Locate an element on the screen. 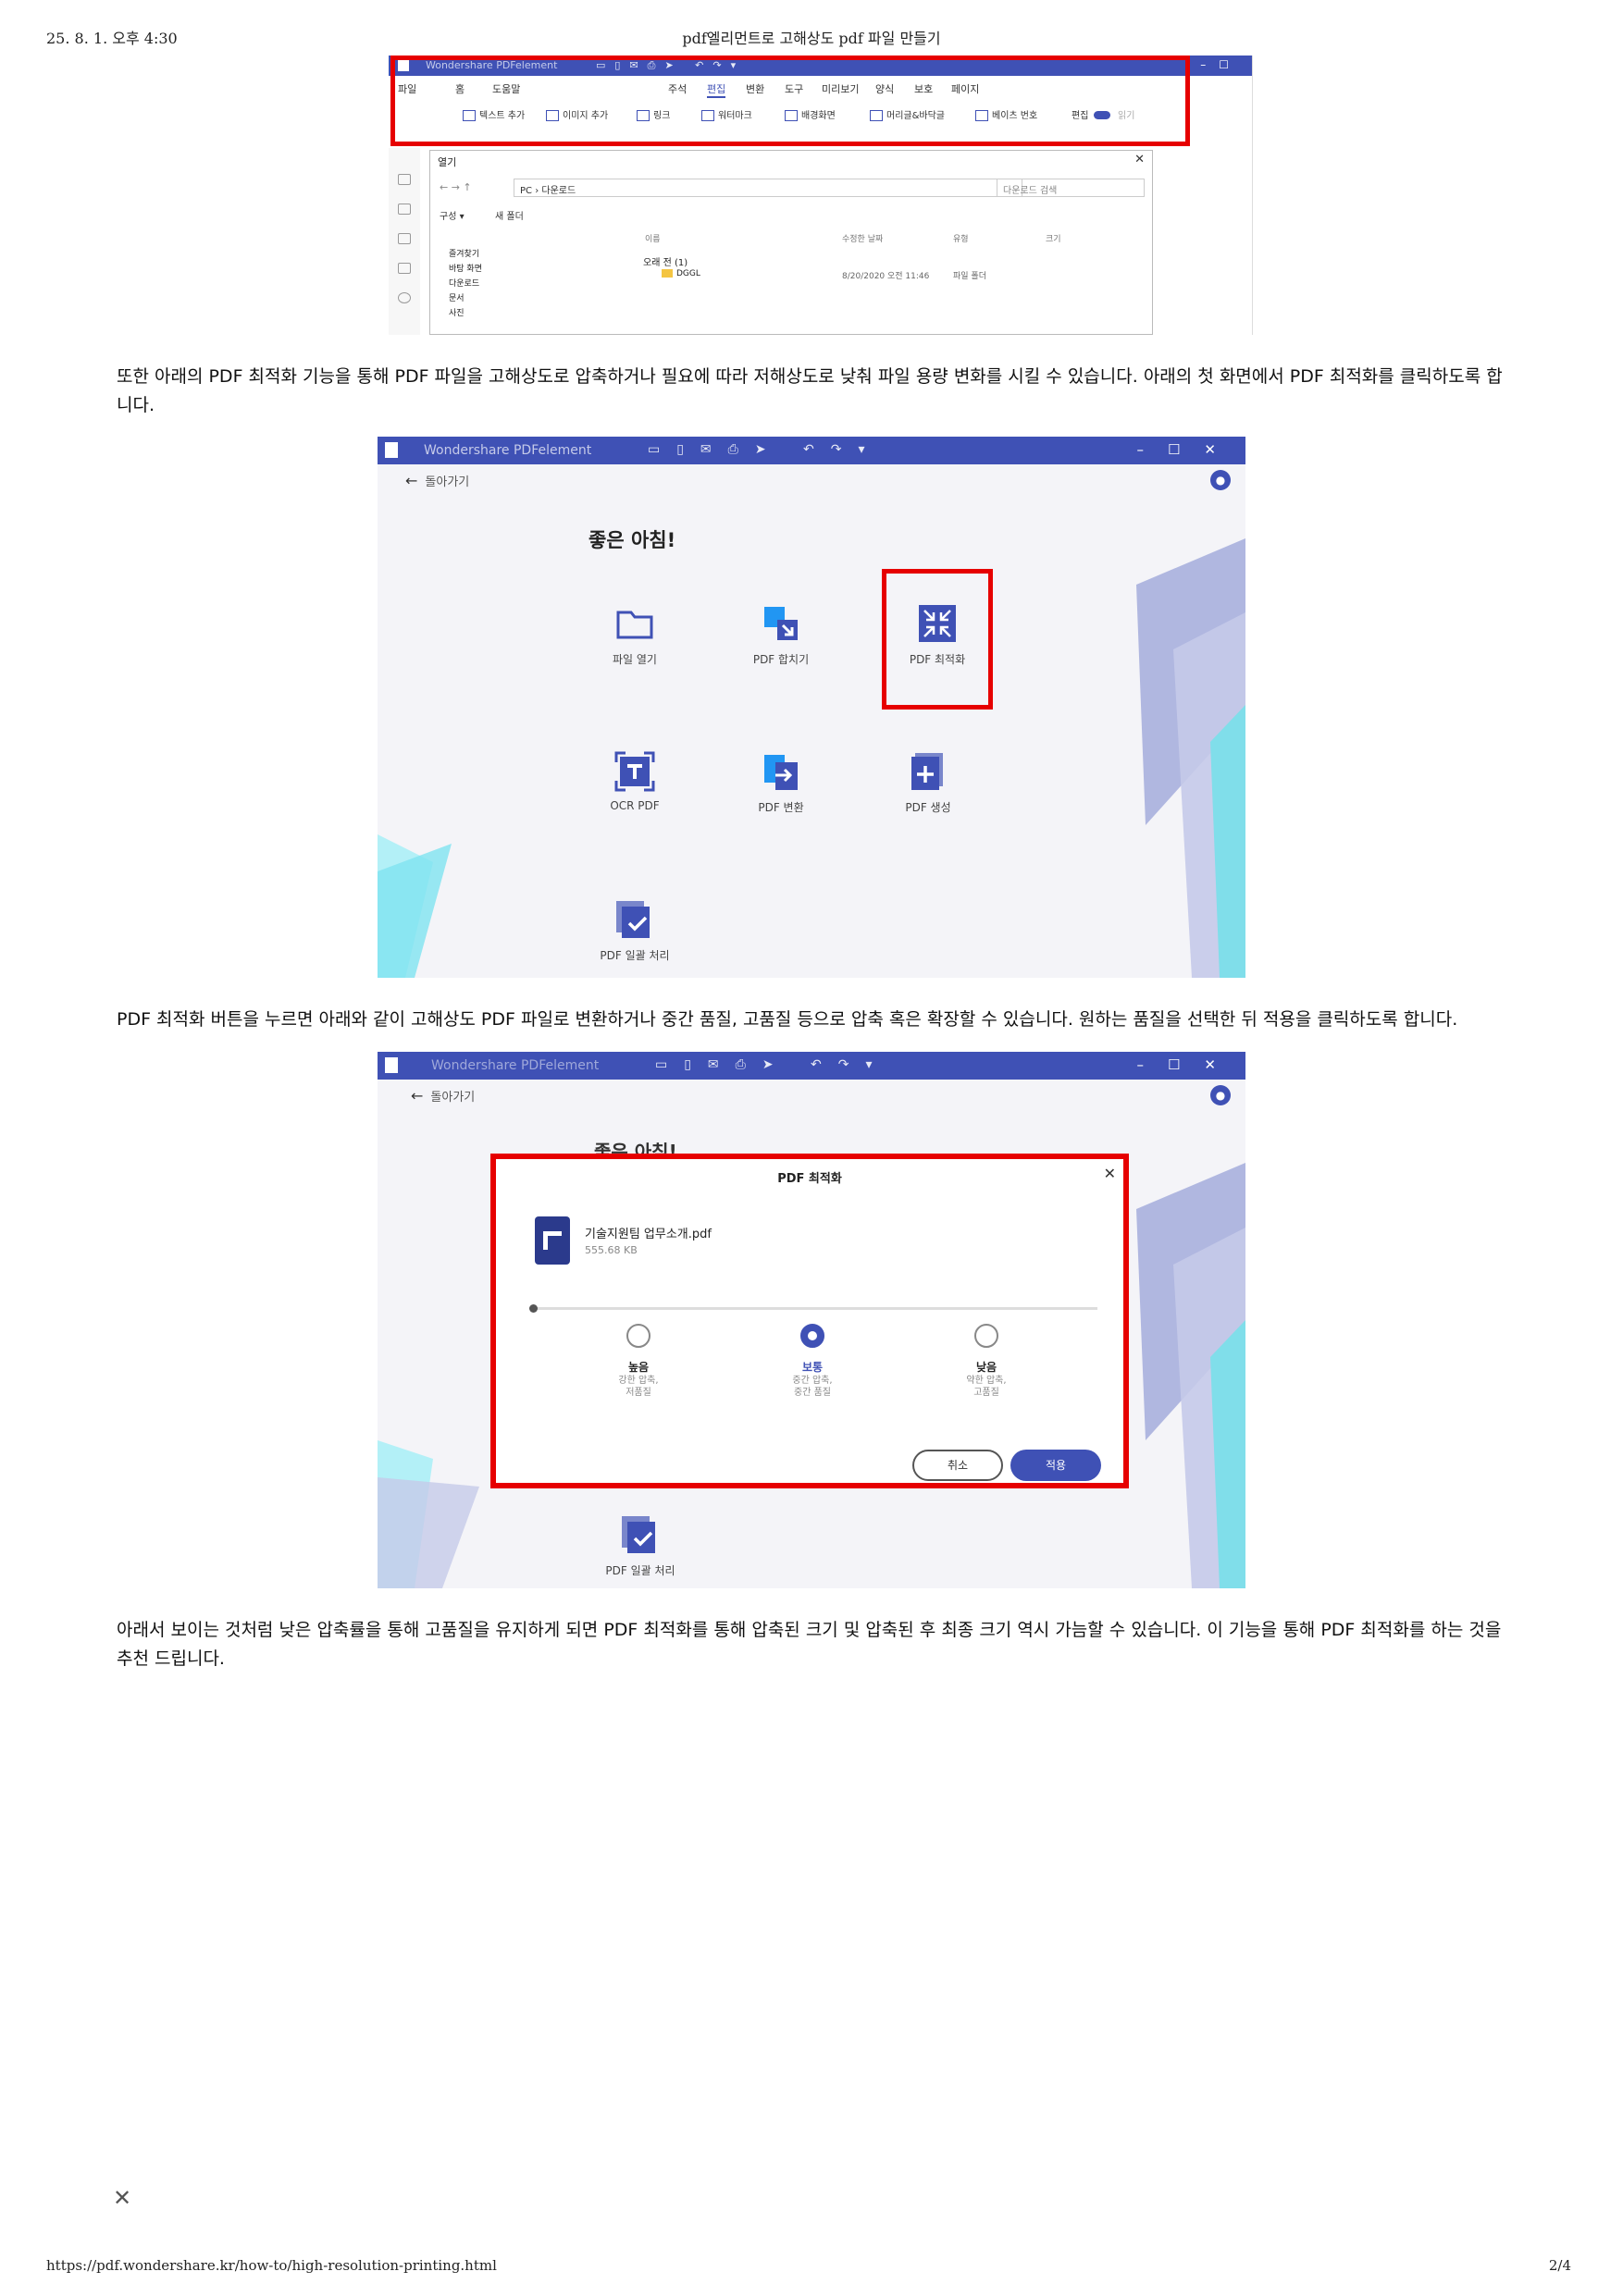 The height and width of the screenshot is (2296, 1623). tile-label: 파일 열기 is located at coordinates (635, 659).